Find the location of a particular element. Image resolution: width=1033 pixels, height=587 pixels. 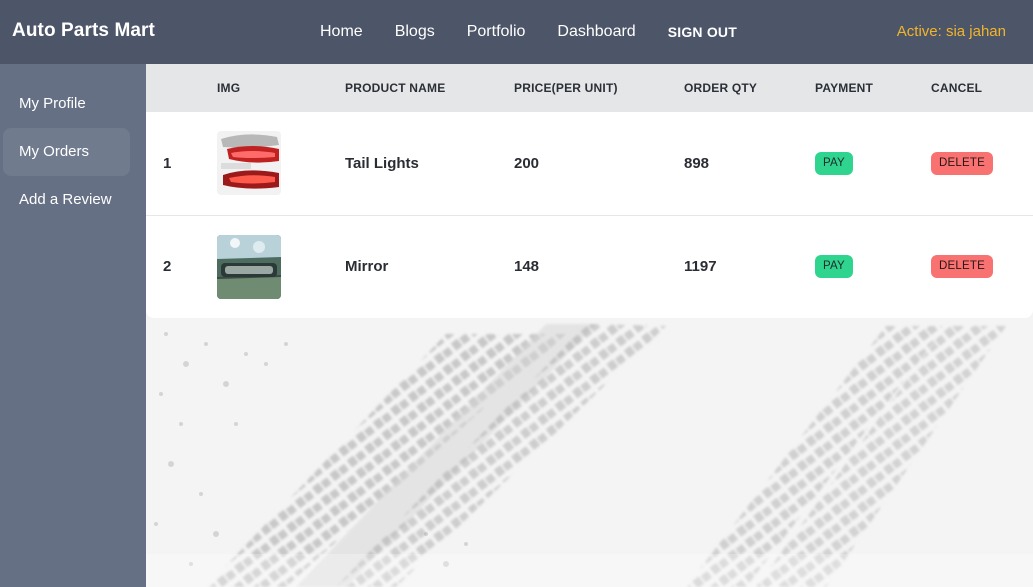

header-img: IMG is located at coordinates (229, 88).